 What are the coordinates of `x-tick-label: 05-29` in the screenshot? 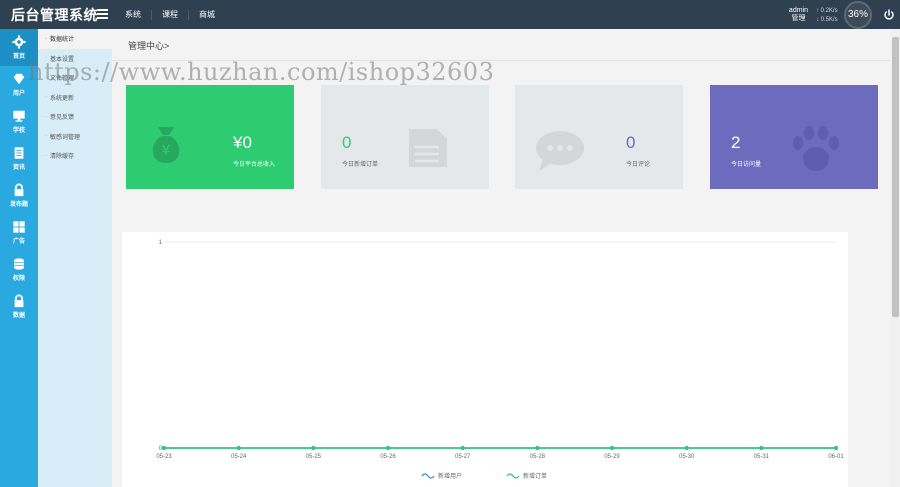 It's located at (612, 457).